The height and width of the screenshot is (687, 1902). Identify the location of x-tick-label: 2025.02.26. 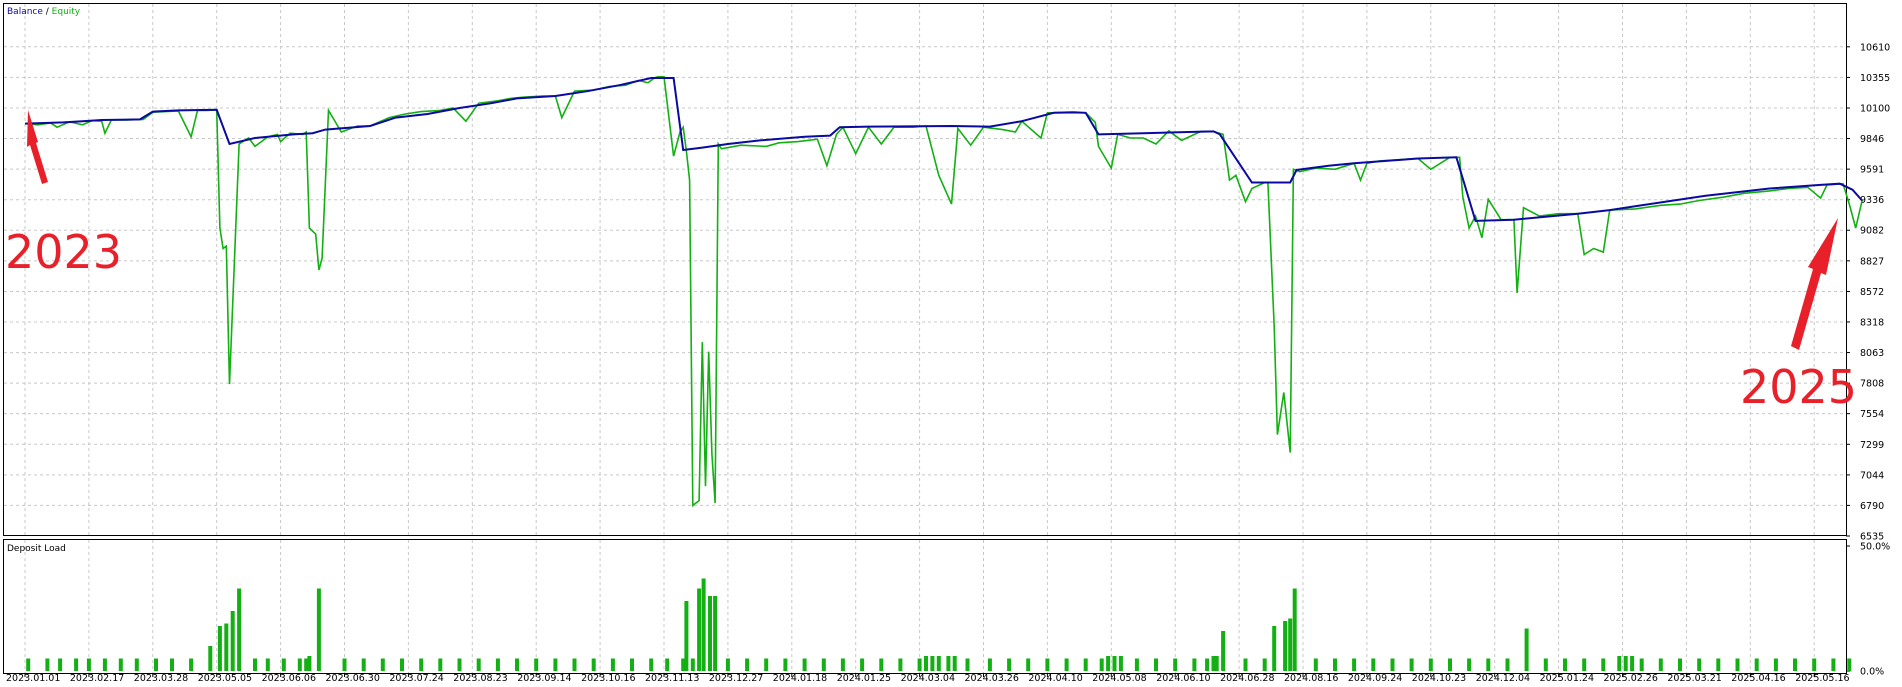
(1631, 678).